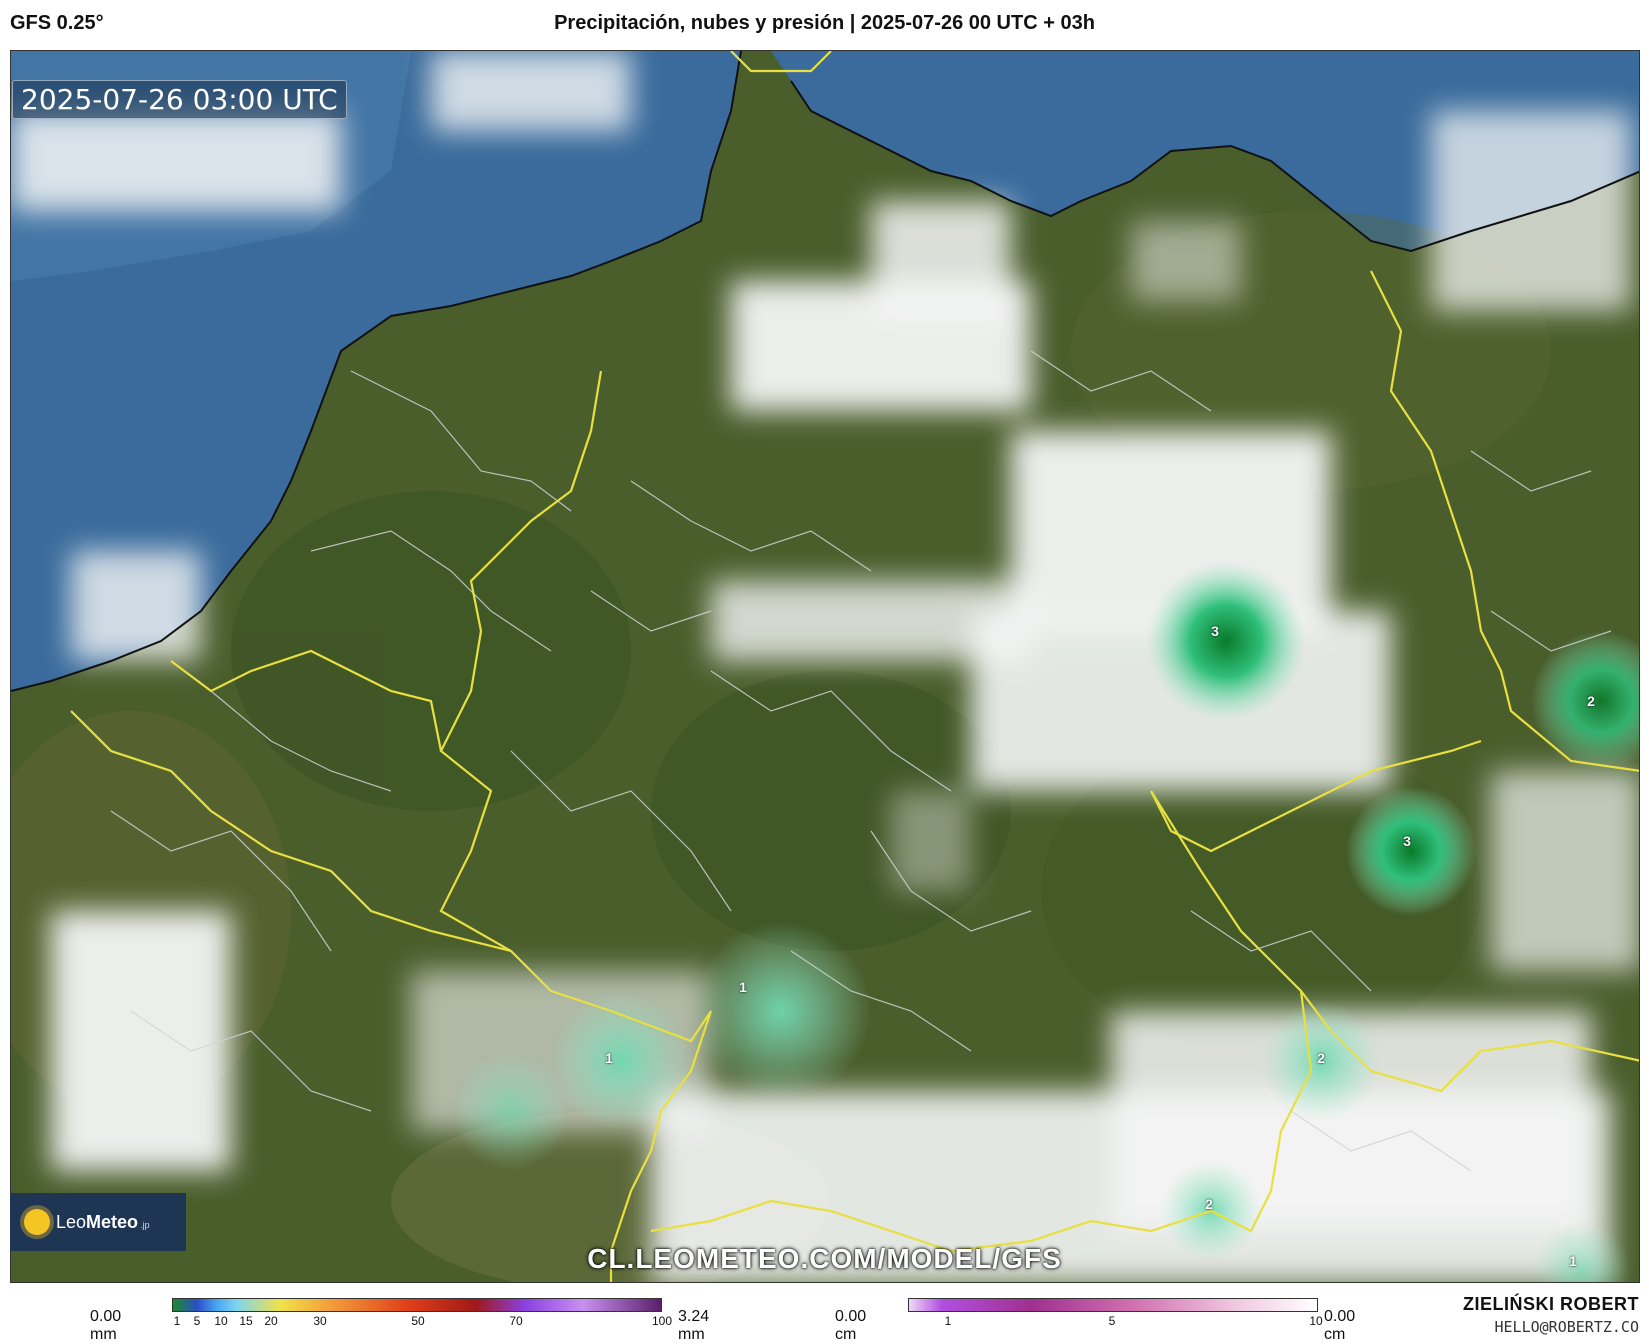  Describe the element at coordinates (417, 1305) in the screenshot. I see `rain-color-bar` at that location.